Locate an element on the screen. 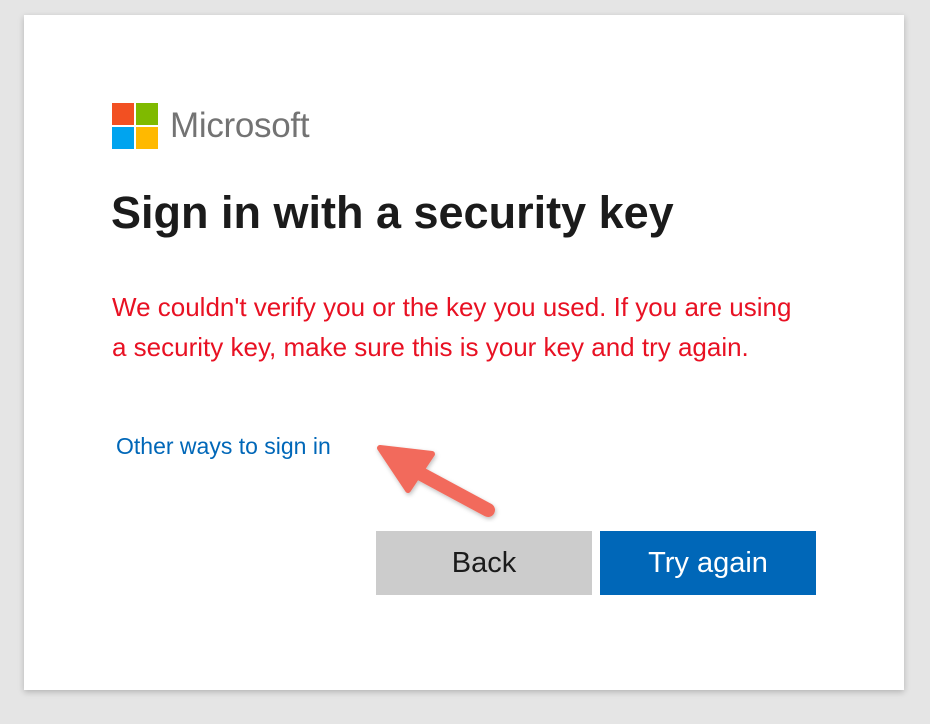 This screenshot has height=724, width=930. logo-square-red is located at coordinates (123, 114).